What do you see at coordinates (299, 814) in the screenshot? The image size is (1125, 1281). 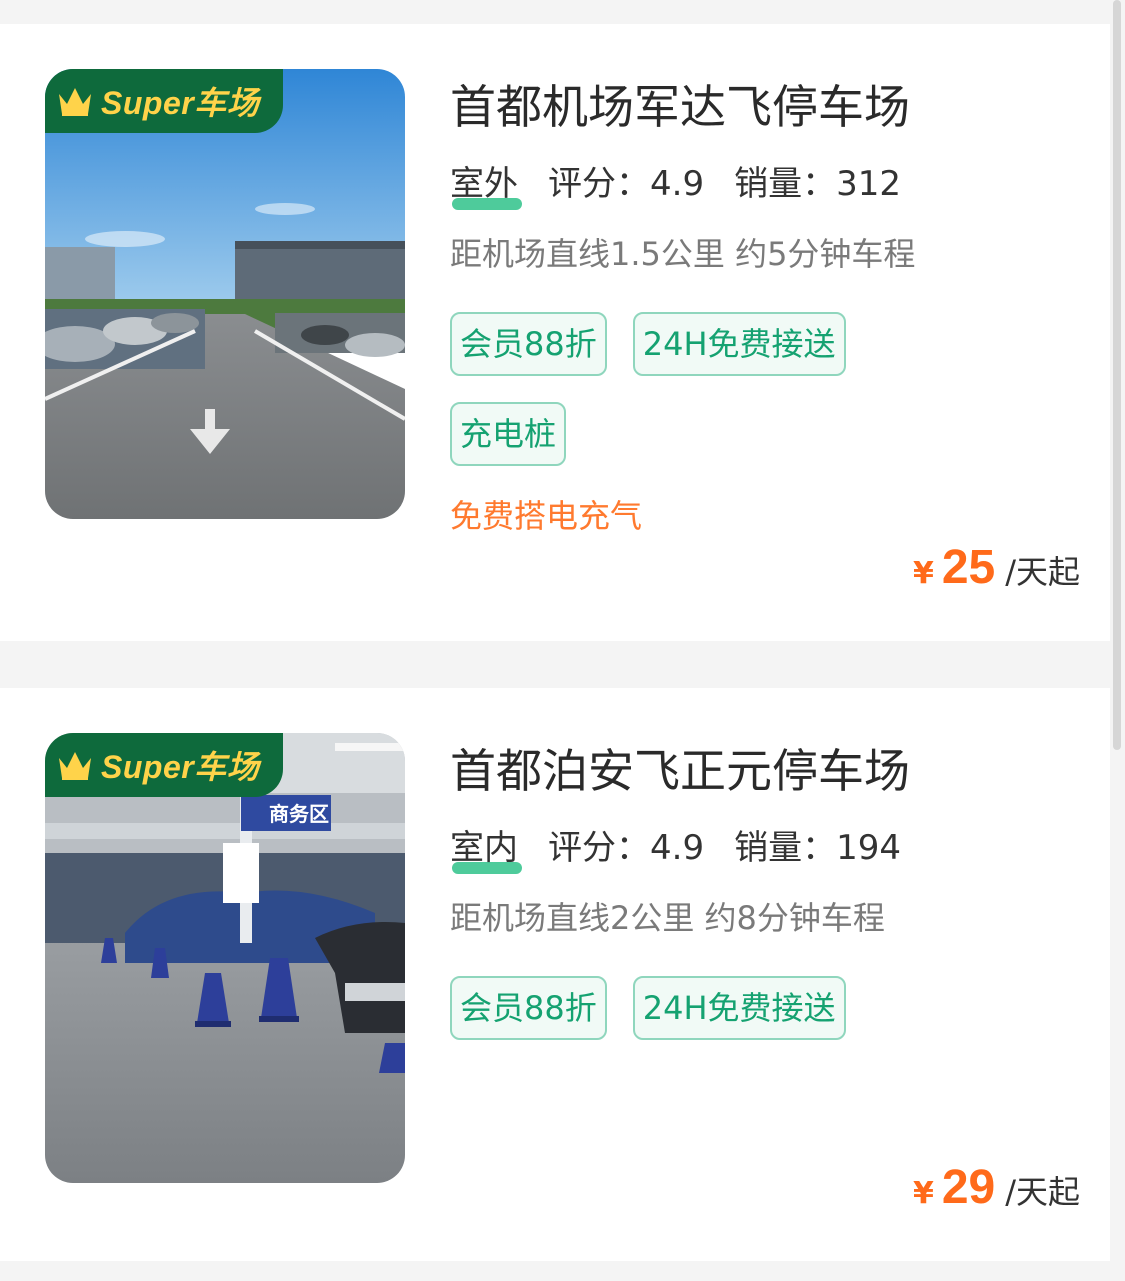 I see `area-sign-text: 商务区` at bounding box center [299, 814].